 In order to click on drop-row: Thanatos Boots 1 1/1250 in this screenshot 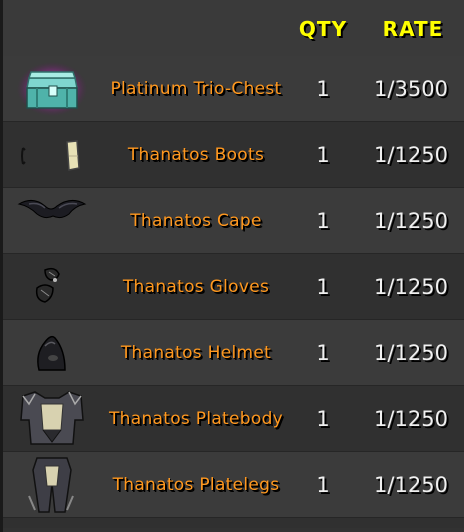, I will do `click(233, 155)`.